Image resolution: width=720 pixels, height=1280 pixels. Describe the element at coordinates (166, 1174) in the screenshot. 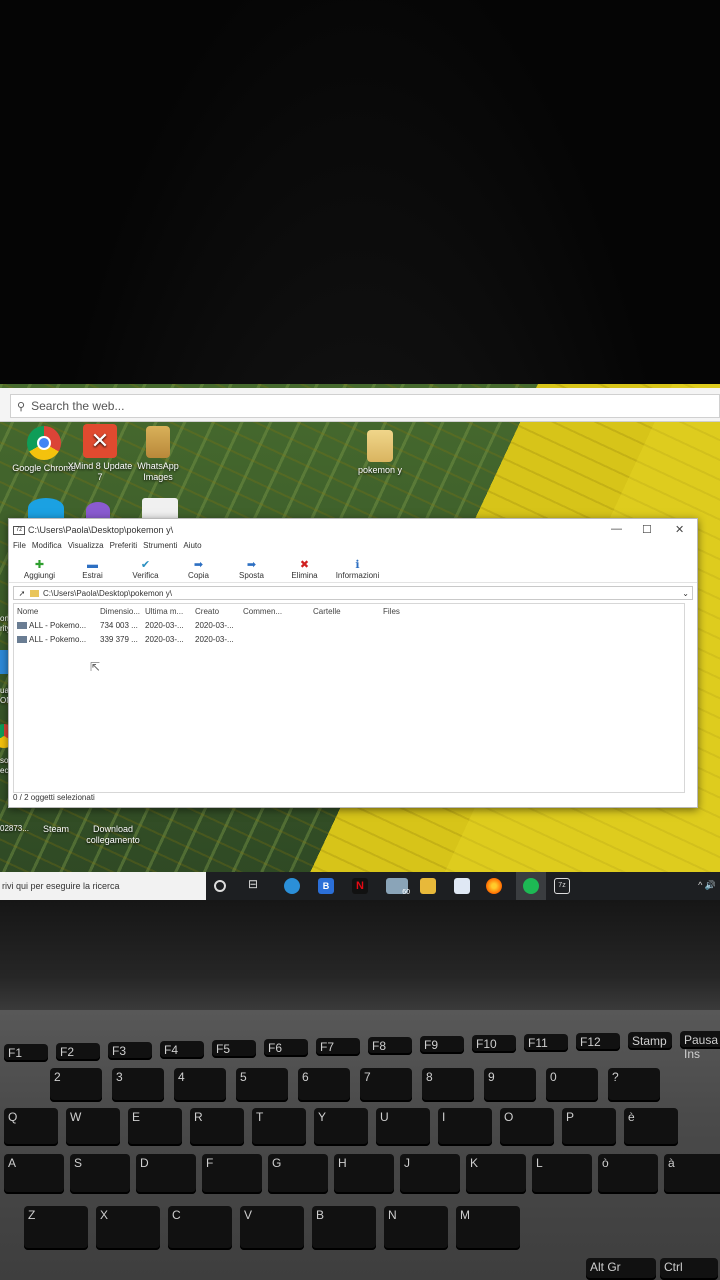

I see `letter-key: D` at that location.